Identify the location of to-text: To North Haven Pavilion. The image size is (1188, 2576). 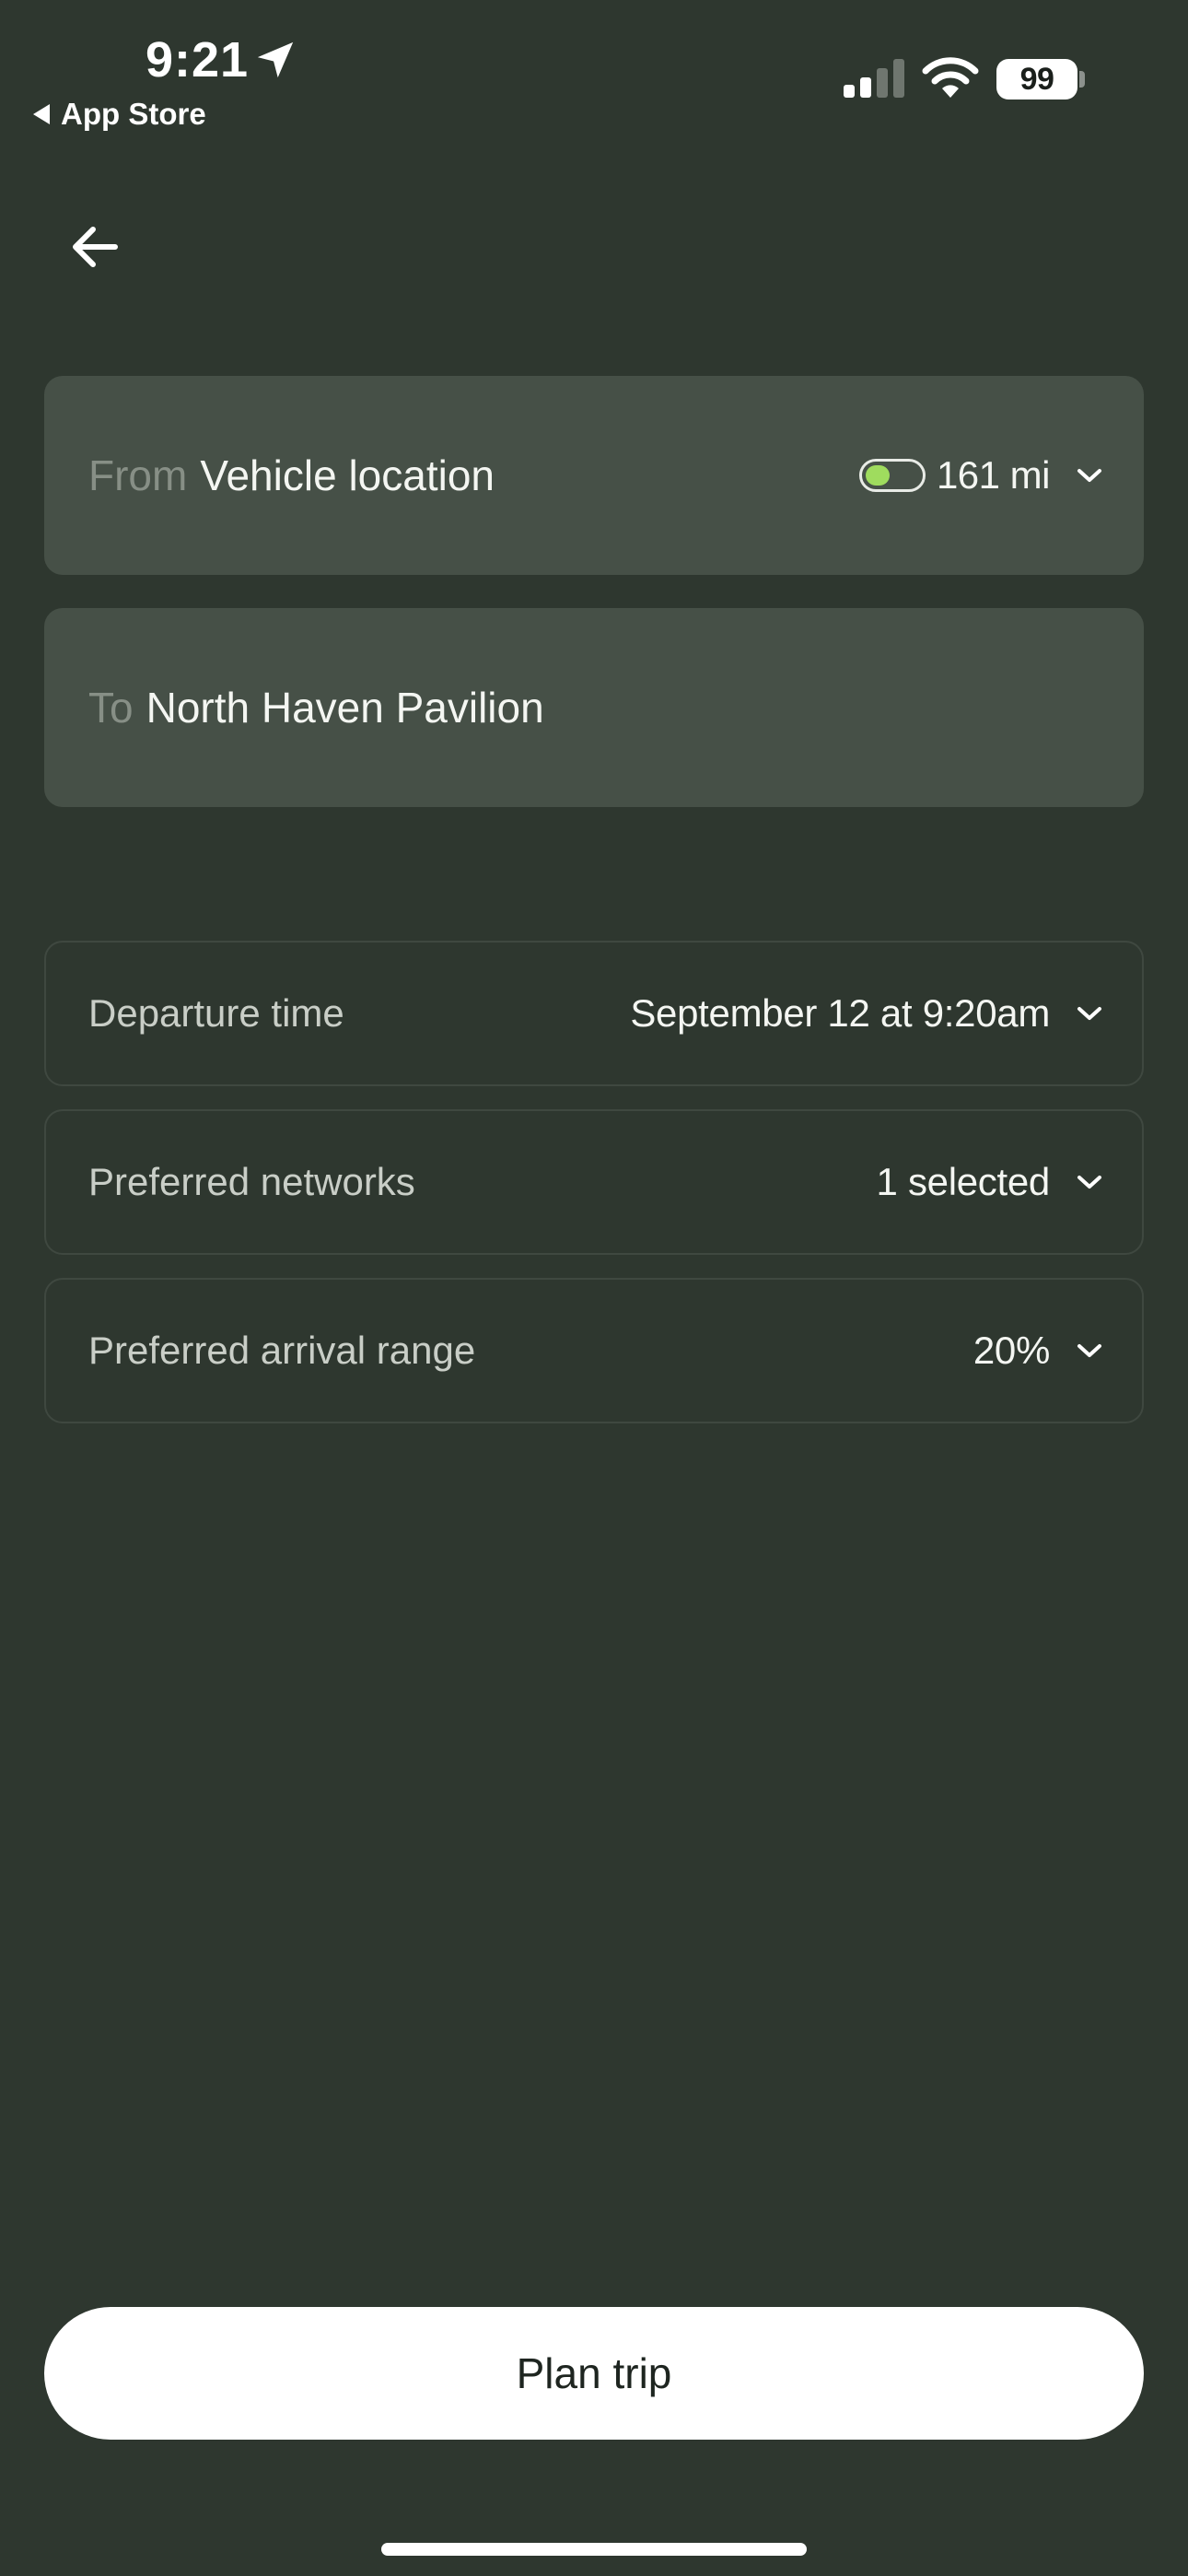
(316, 707).